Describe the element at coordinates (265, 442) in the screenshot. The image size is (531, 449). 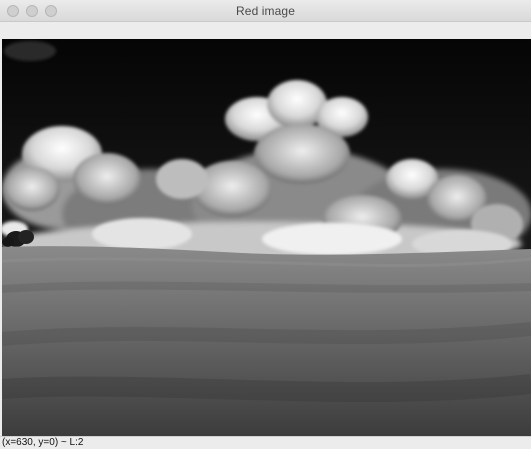
I see `status-bar: (x=630, y=0) ~ L:2` at that location.